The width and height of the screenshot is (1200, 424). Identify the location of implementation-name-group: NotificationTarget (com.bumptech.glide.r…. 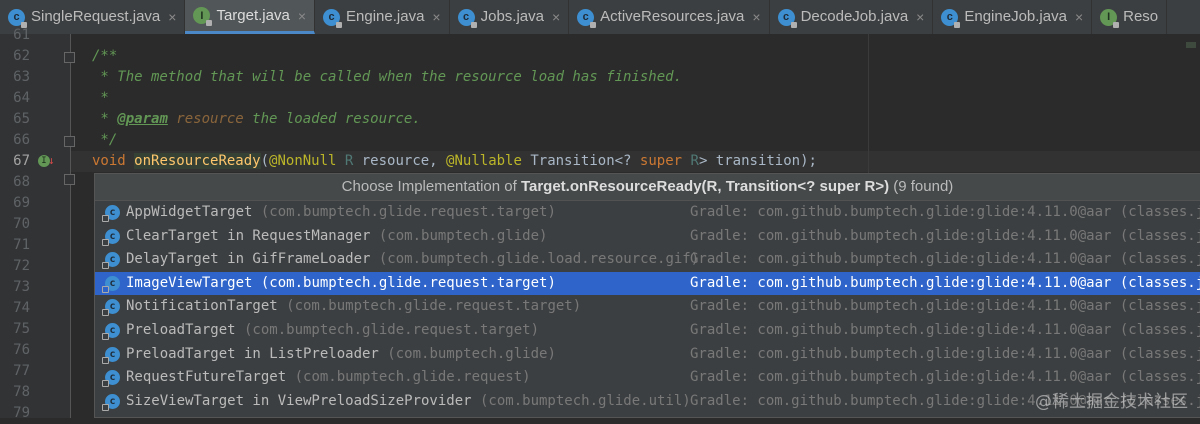
(353, 307).